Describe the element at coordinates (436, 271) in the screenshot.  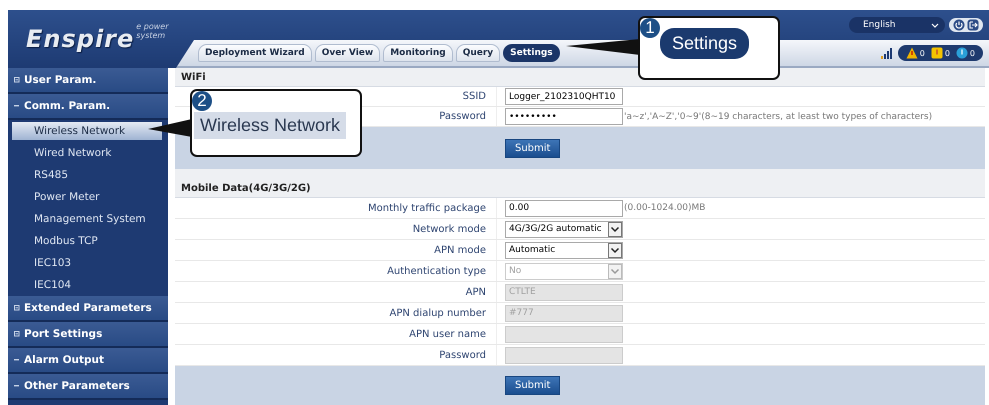
I see `field-label: Authentication type` at that location.